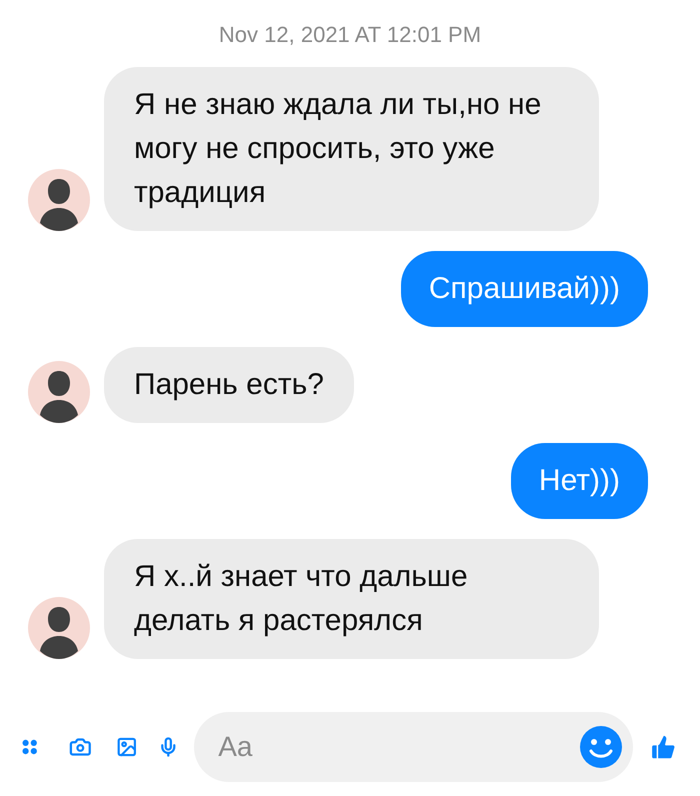 The width and height of the screenshot is (700, 796). I want to click on message-bubble: Я х..й знает что дальше делать я растерялся, so click(351, 599).